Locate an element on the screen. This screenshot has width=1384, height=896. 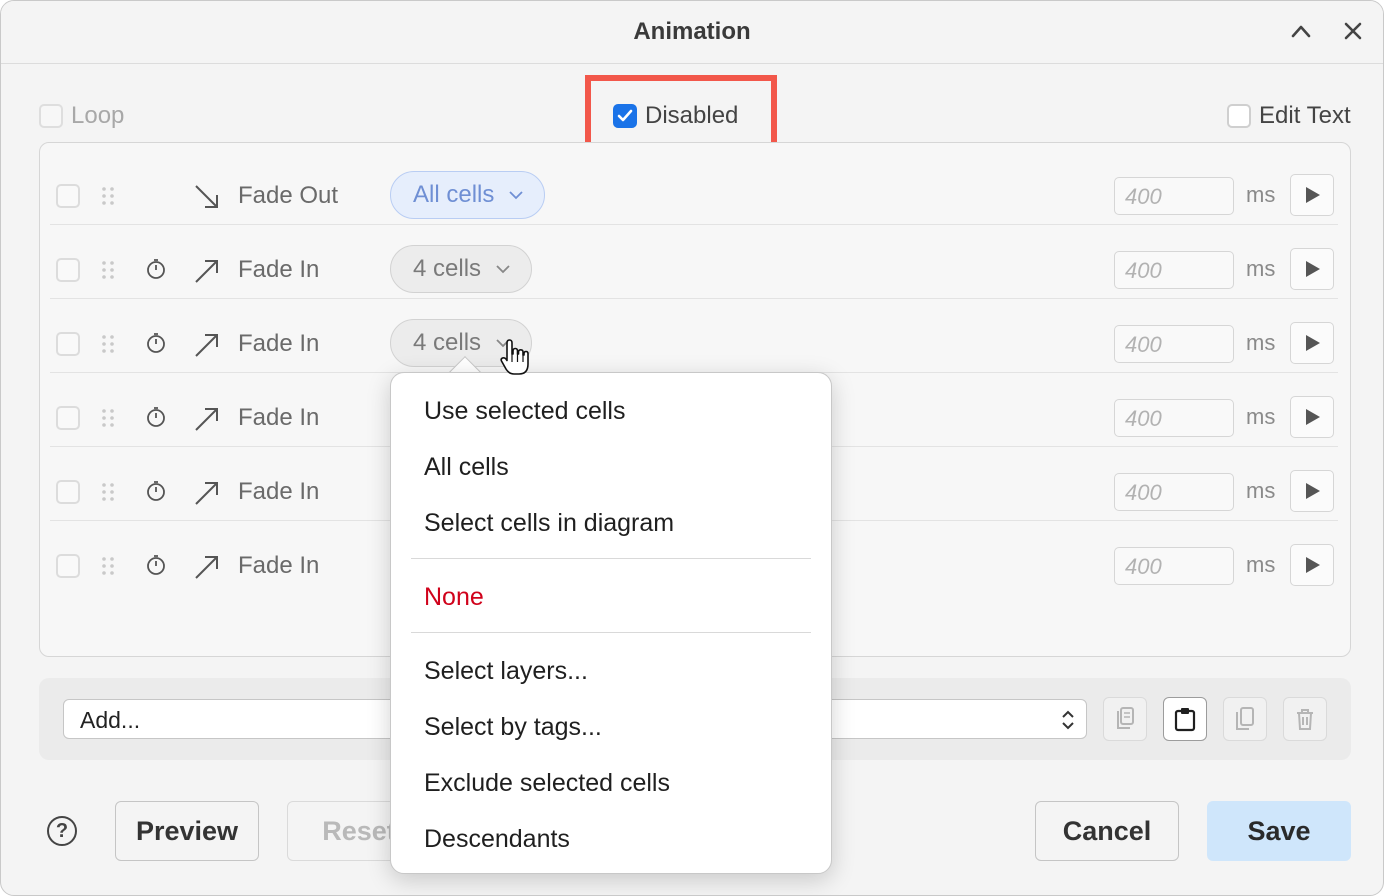
menu-item-none: None is located at coordinates (454, 597).